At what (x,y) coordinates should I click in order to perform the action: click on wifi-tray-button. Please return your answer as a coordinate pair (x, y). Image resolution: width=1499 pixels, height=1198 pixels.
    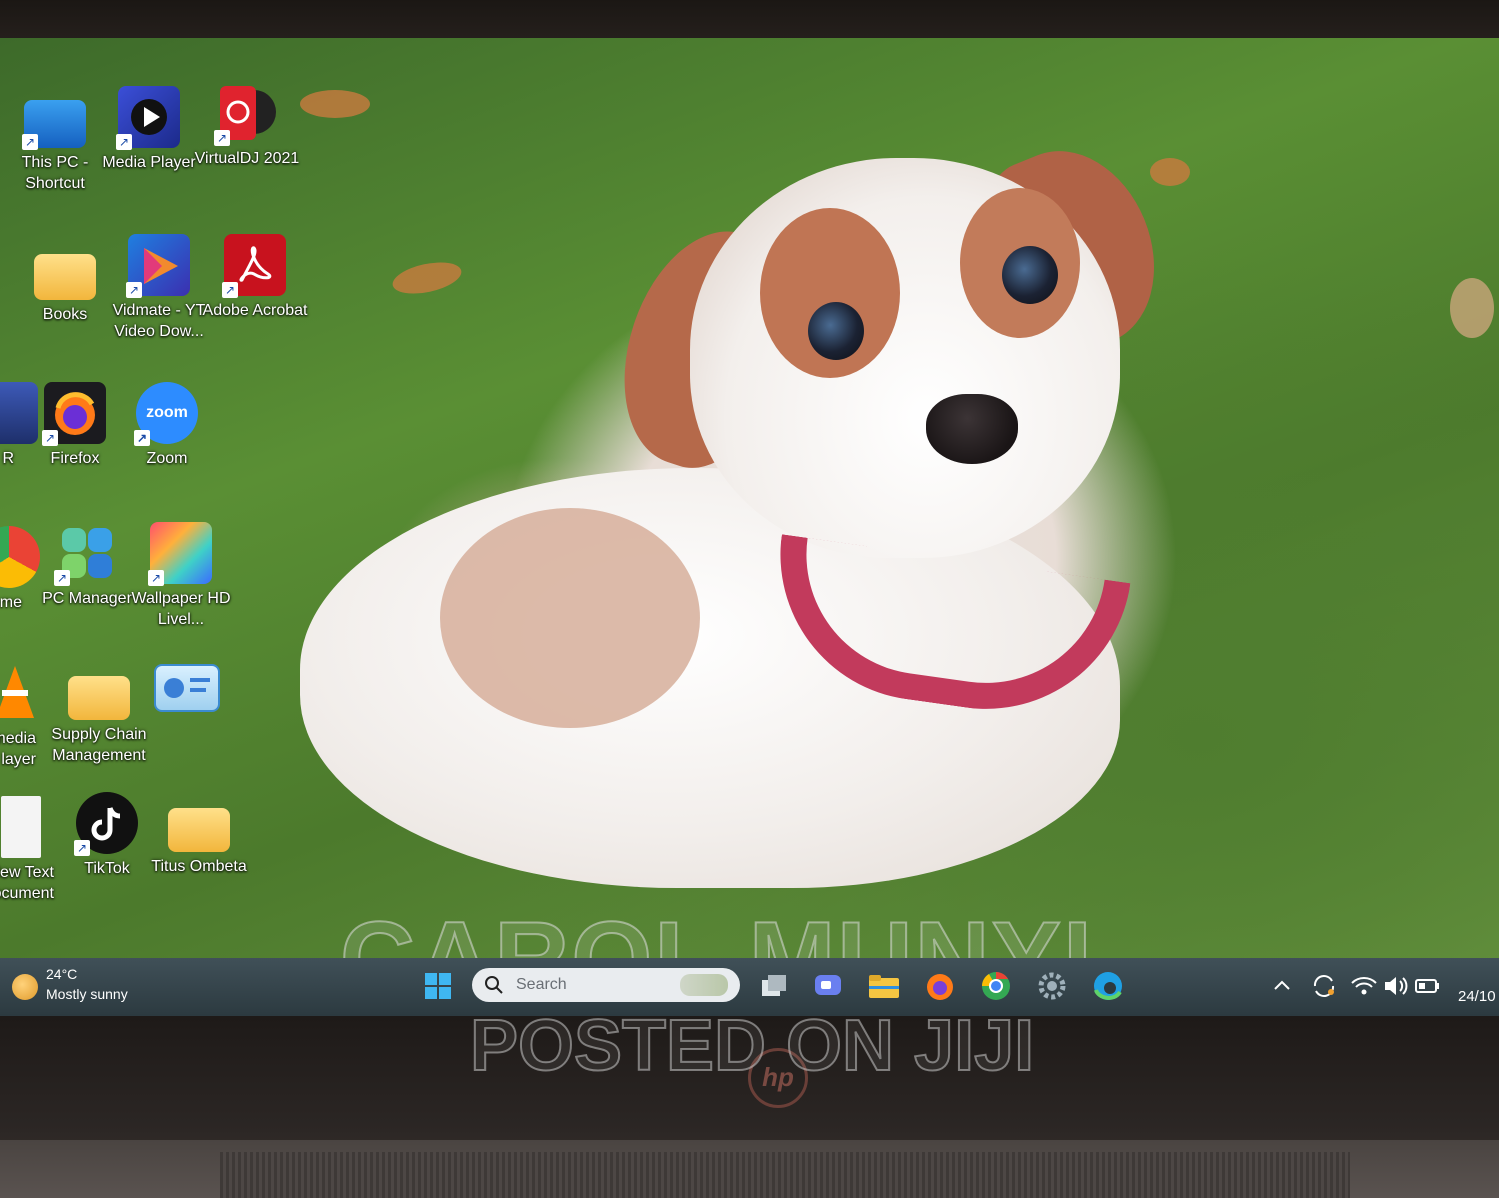
    Looking at the image, I should click on (1364, 986).